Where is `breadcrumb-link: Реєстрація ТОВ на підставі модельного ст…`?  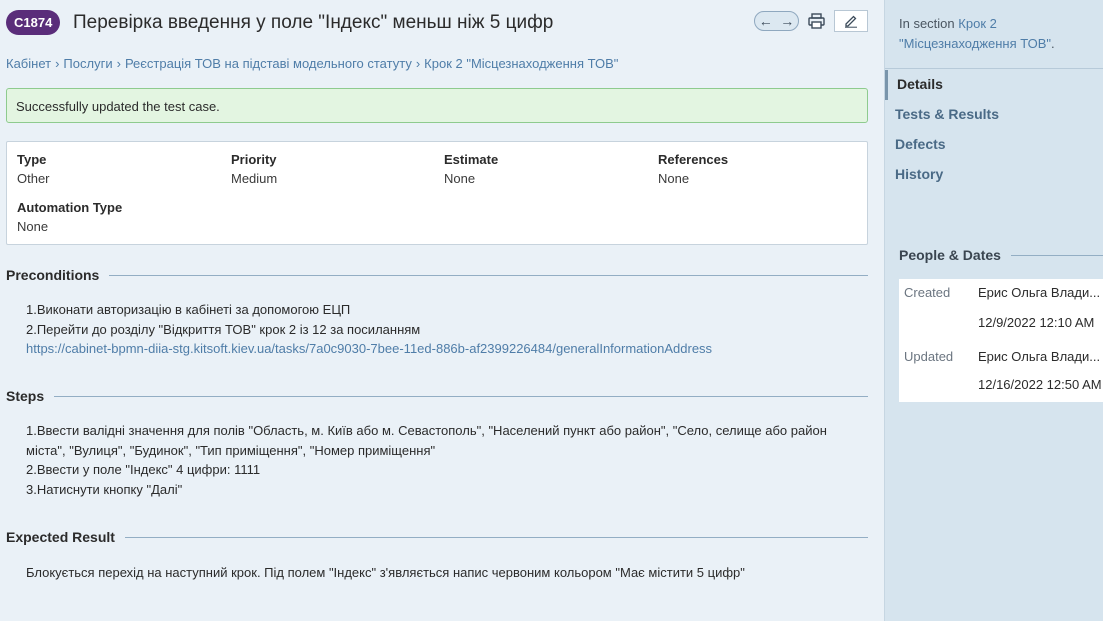
breadcrumb-link: Реєстрація ТОВ на підставі модельного ст… is located at coordinates (268, 63).